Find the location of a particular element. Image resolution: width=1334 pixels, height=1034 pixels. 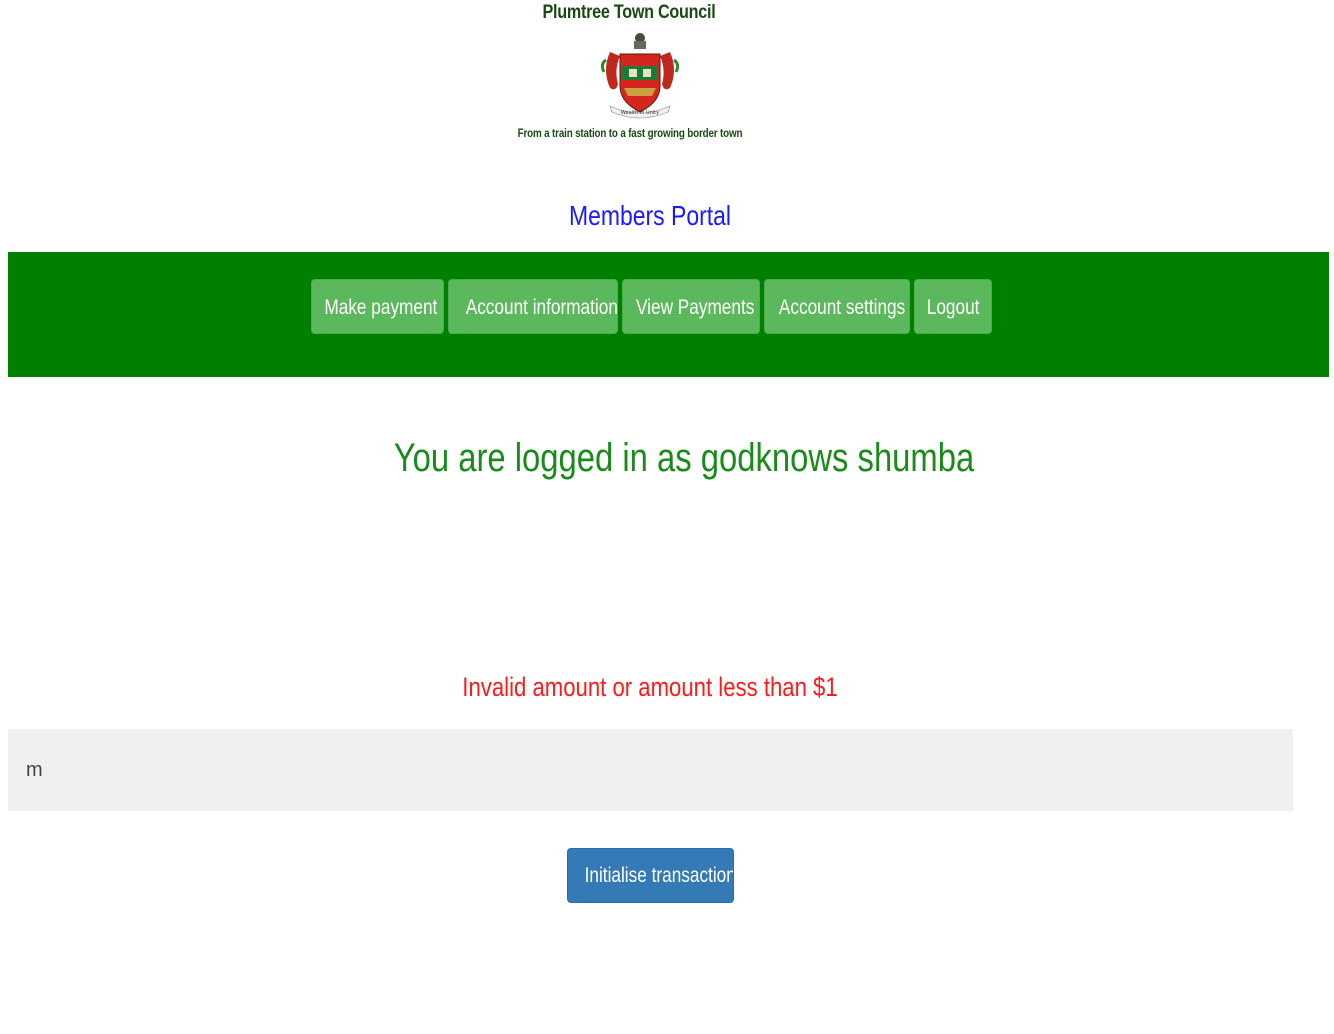

nav-logout-button: Logout is located at coordinates (953, 306).